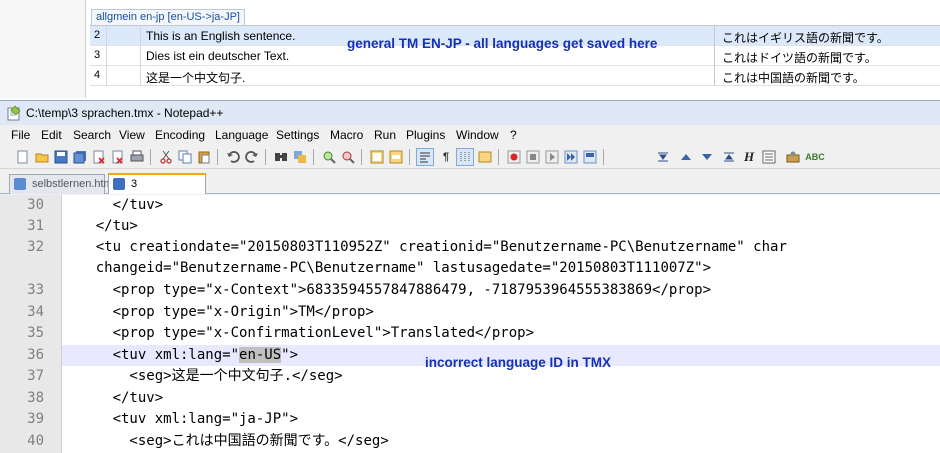  Describe the element at coordinates (552, 157) in the screenshot. I see `play-macro-icon` at that location.